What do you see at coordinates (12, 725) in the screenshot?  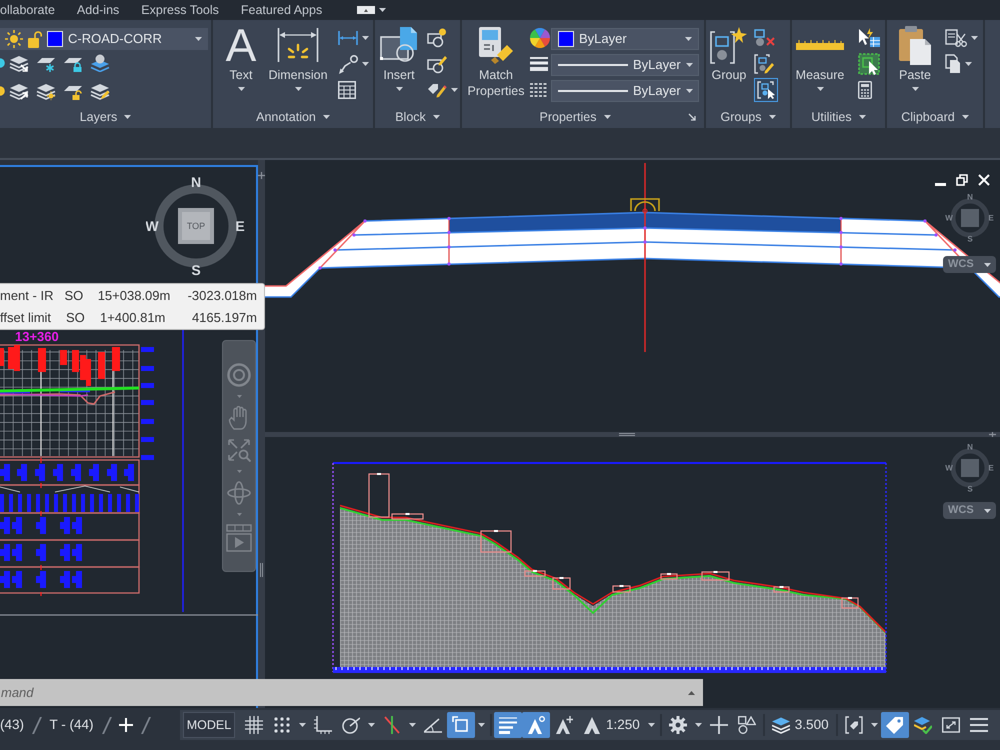 I see `layout-tab: (43)` at bounding box center [12, 725].